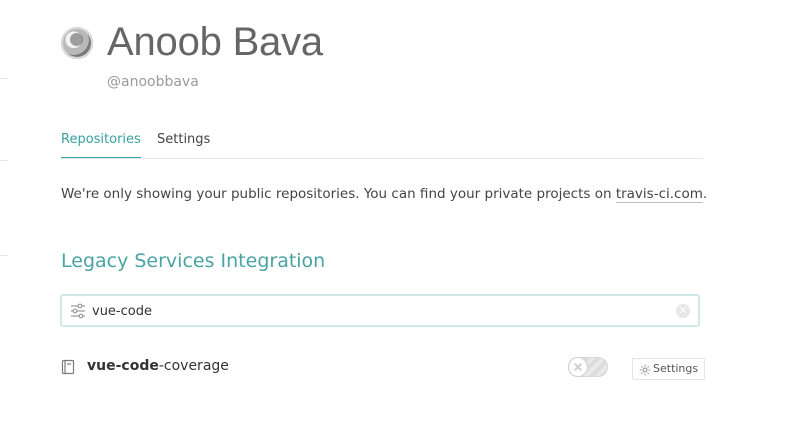 This screenshot has height=422, width=806. Describe the element at coordinates (382, 158) in the screenshot. I see `tabs-divider` at that location.